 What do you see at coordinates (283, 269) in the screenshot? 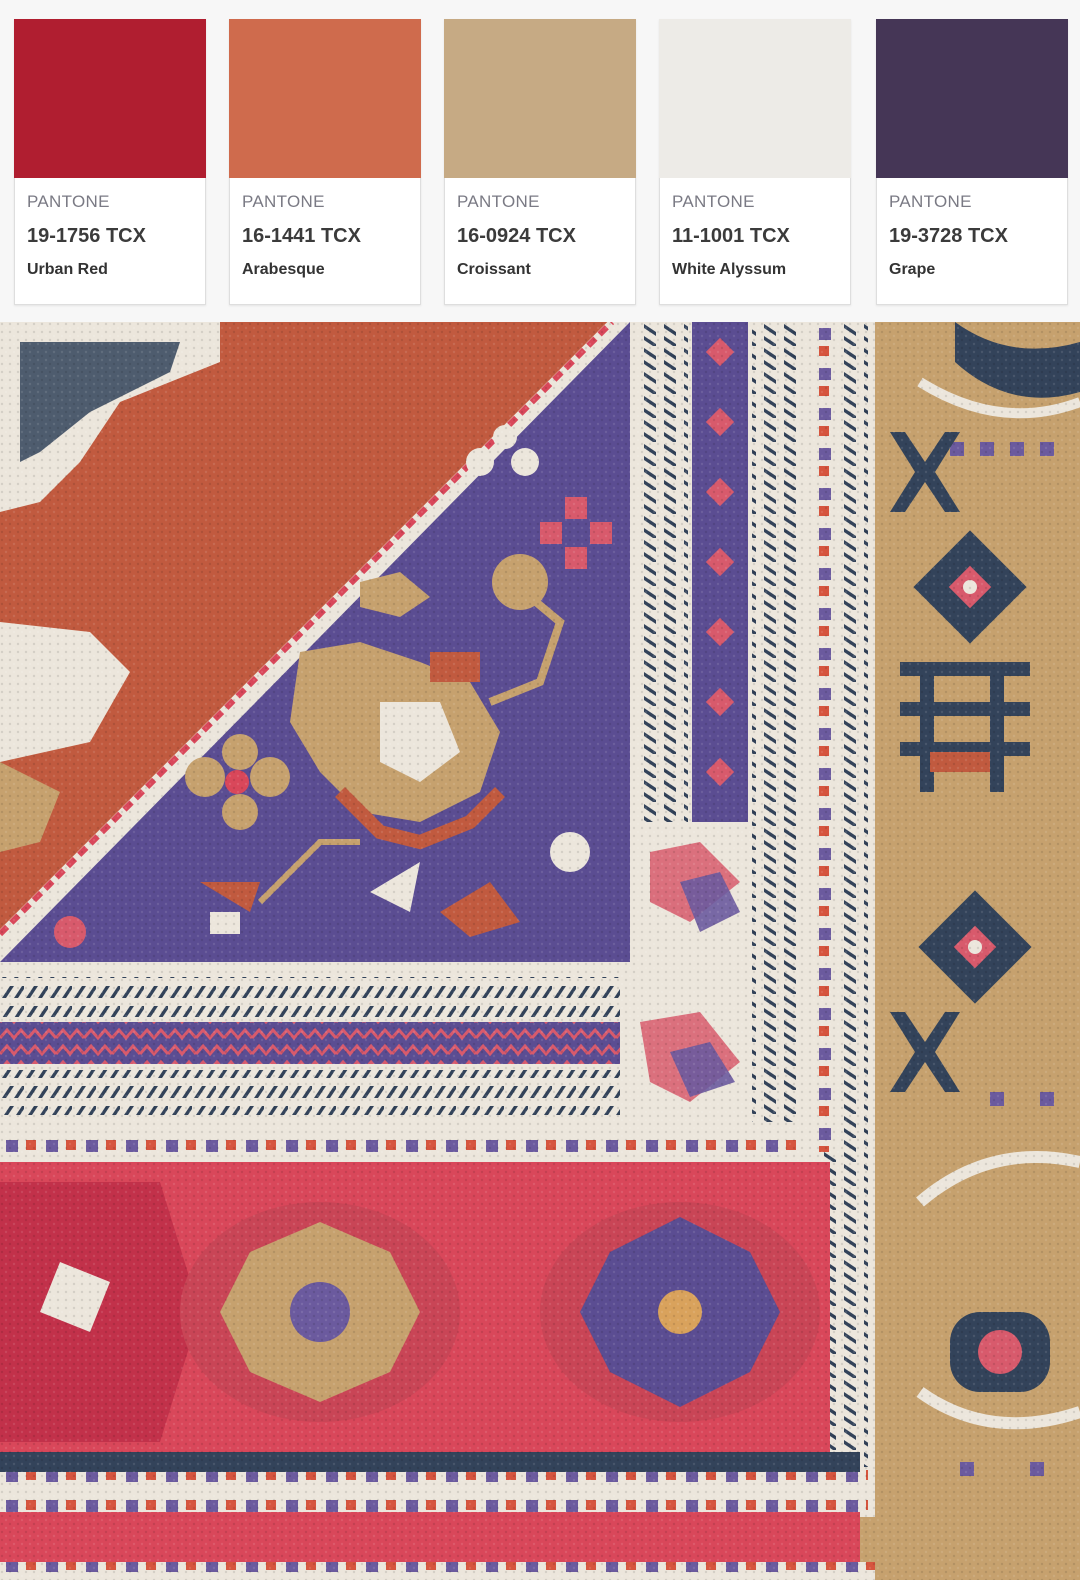
I see `swatch-name: Arabesque` at bounding box center [283, 269].